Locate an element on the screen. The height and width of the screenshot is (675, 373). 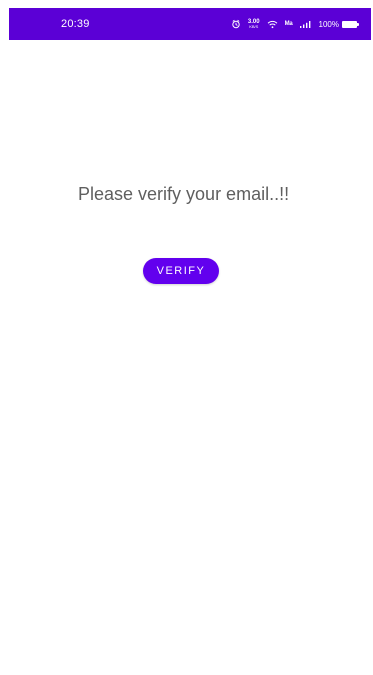
wifi-icon is located at coordinates (272, 24).